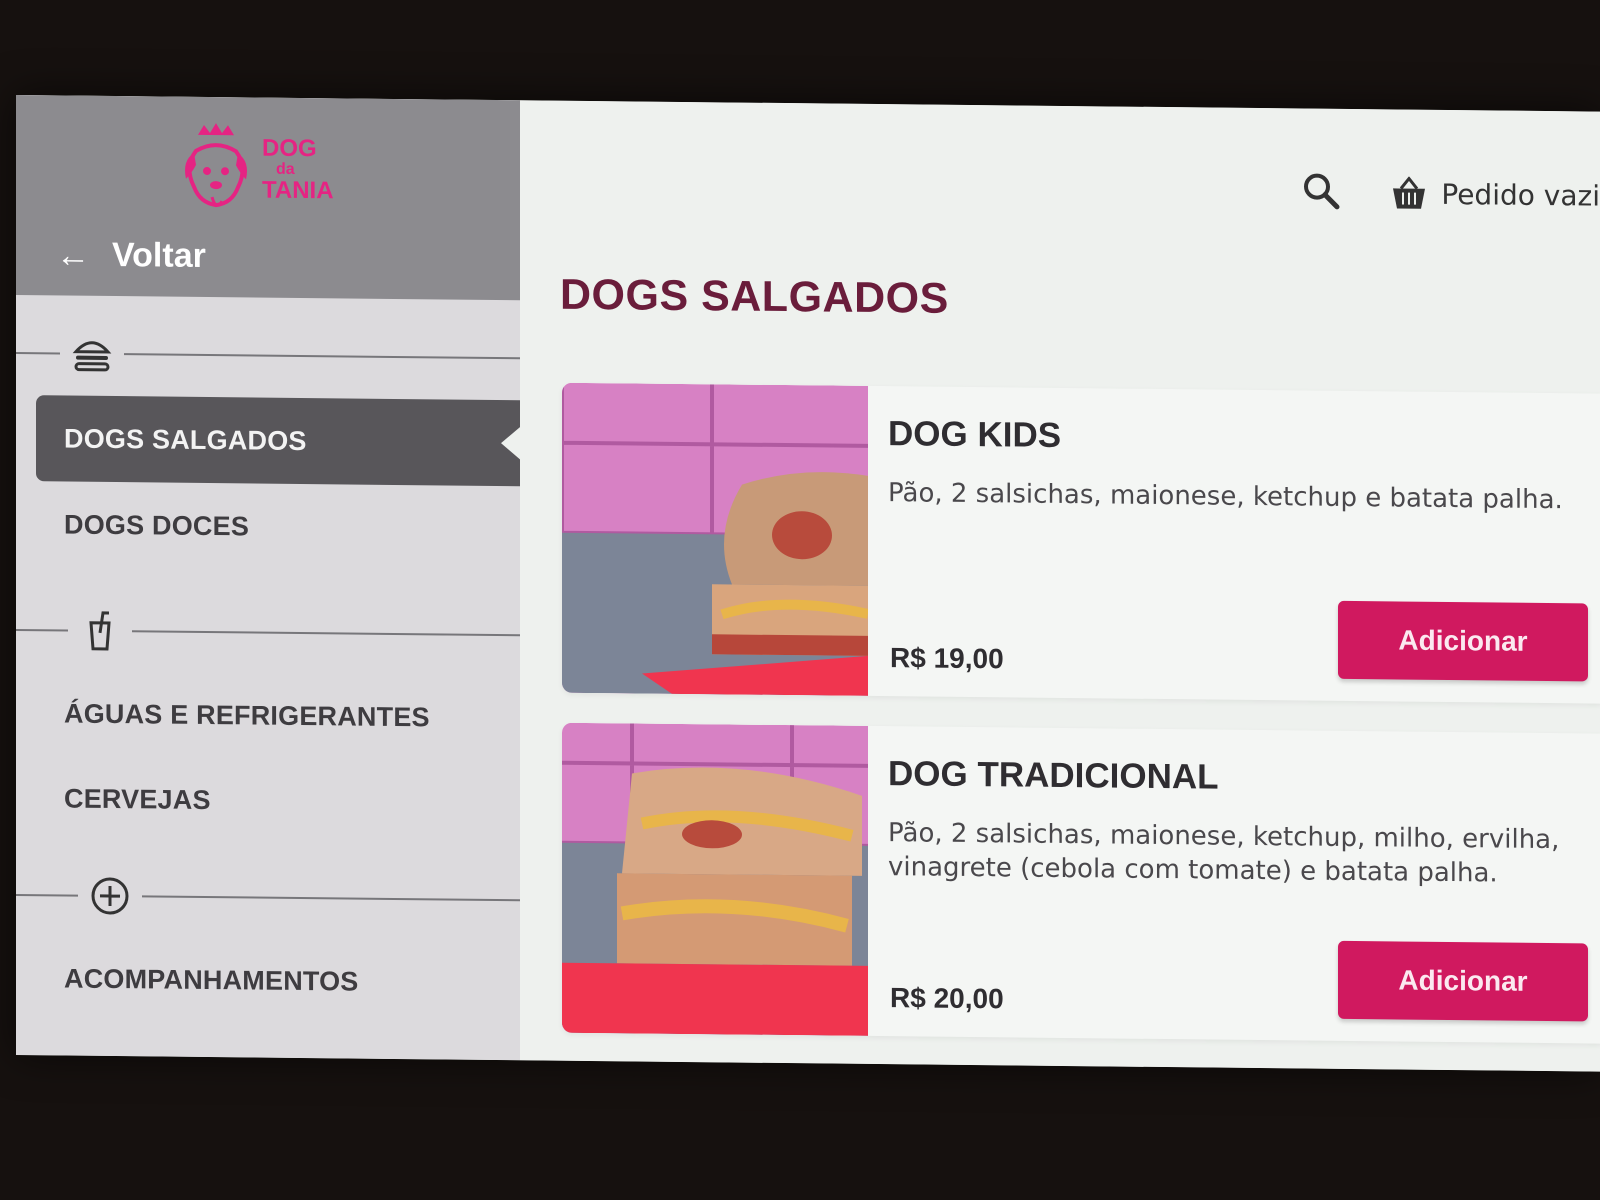  I want to click on category-label: ACOMPANHAMENTOS, so click(211, 980).